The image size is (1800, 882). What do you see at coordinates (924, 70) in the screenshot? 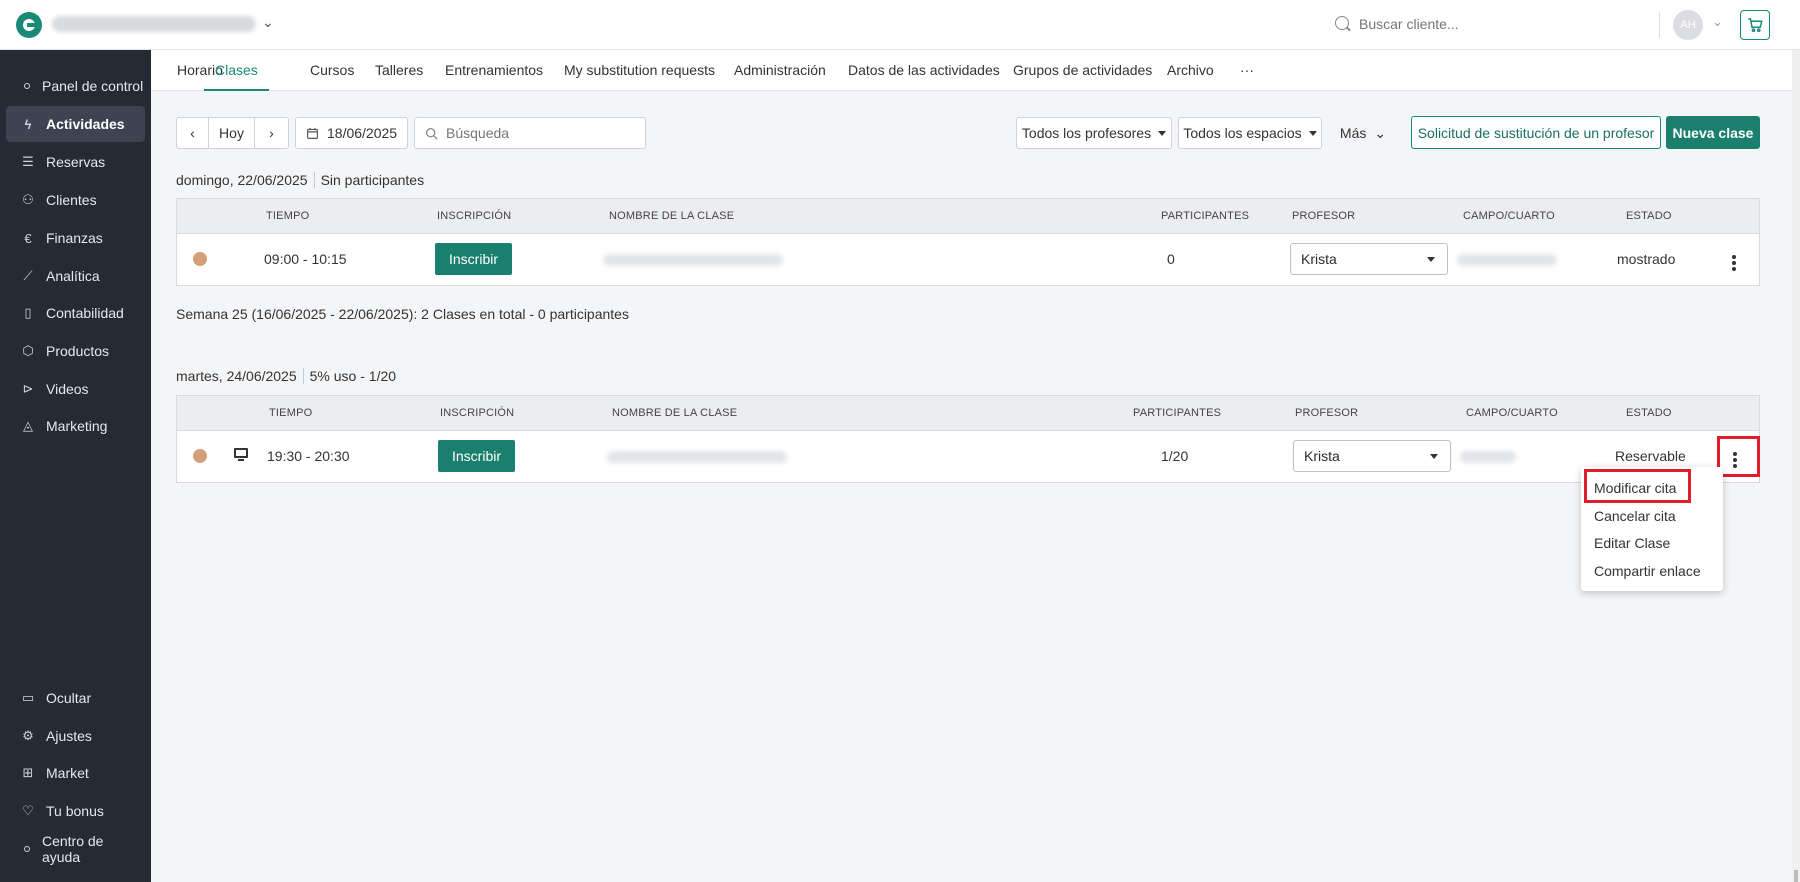
I see `tab-datos-actividades: Datos de las actividades` at bounding box center [924, 70].